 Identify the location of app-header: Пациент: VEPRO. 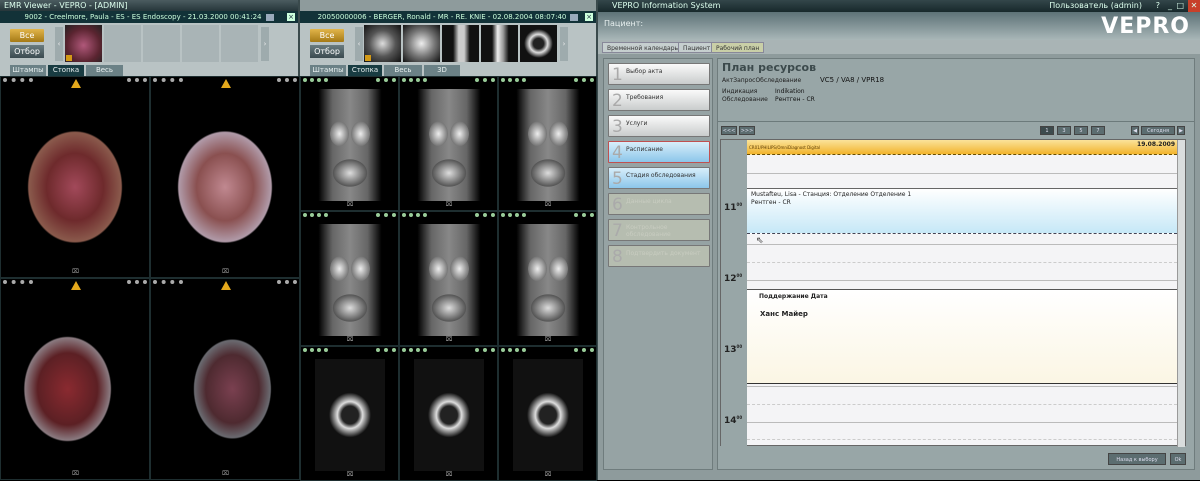
(899, 26).